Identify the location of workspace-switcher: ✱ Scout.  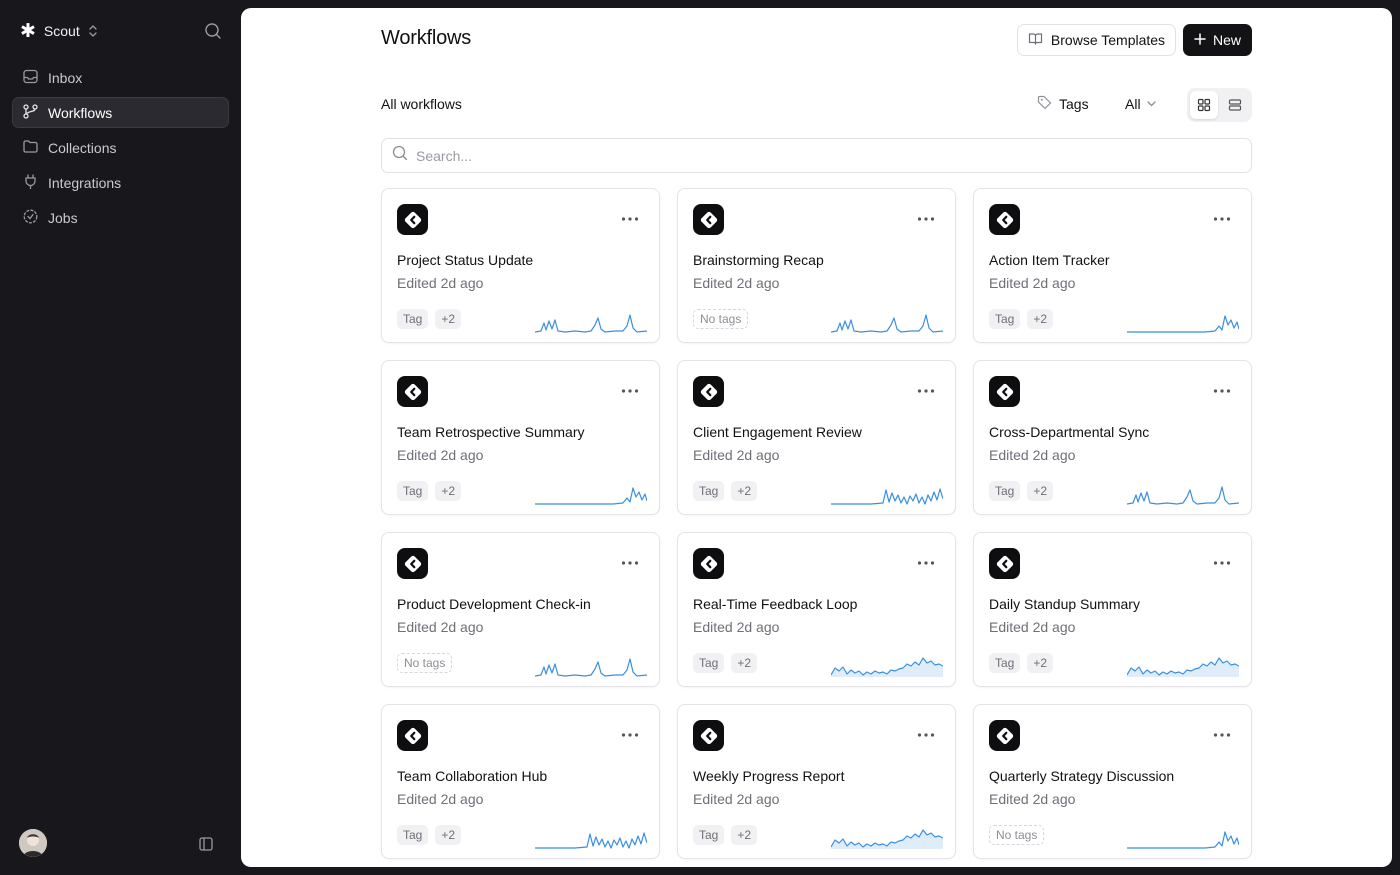
(59, 31).